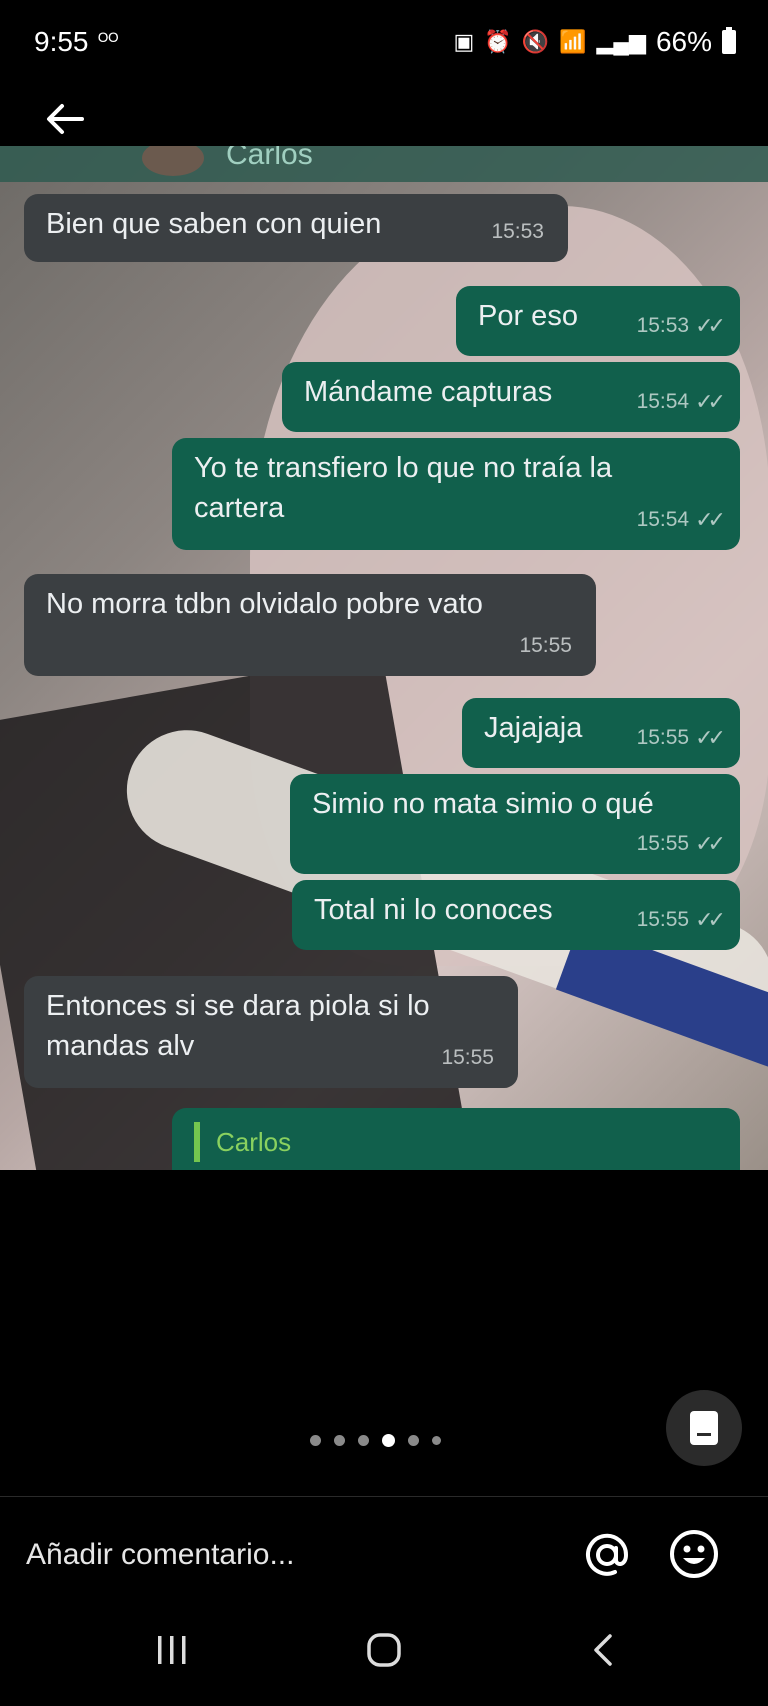 The image size is (768, 1706). I want to click on status-bar: 9:55 ᴼᴼ ▣ ⏰ 🔇 📶 ▂▄▆ 66%, so click(384, 42).